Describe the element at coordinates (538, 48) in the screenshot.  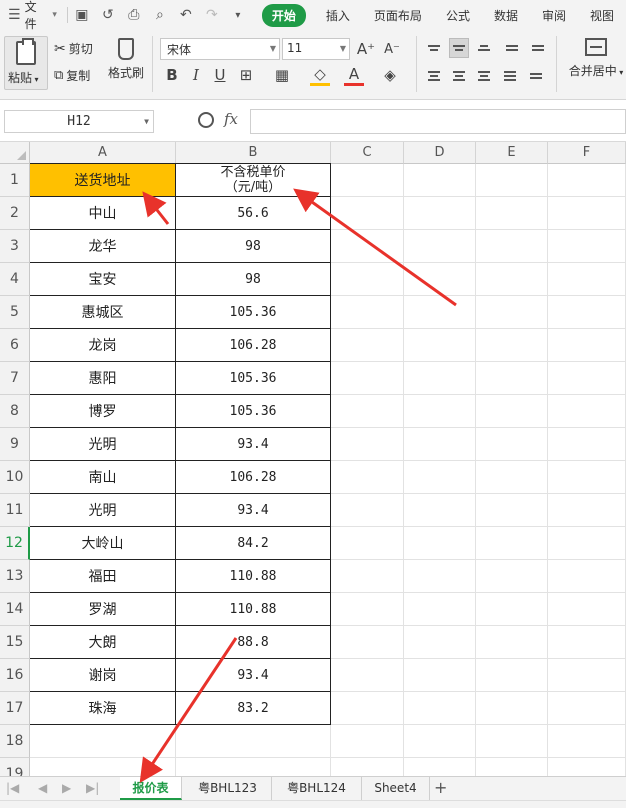
I see `increase-indent-icon` at that location.